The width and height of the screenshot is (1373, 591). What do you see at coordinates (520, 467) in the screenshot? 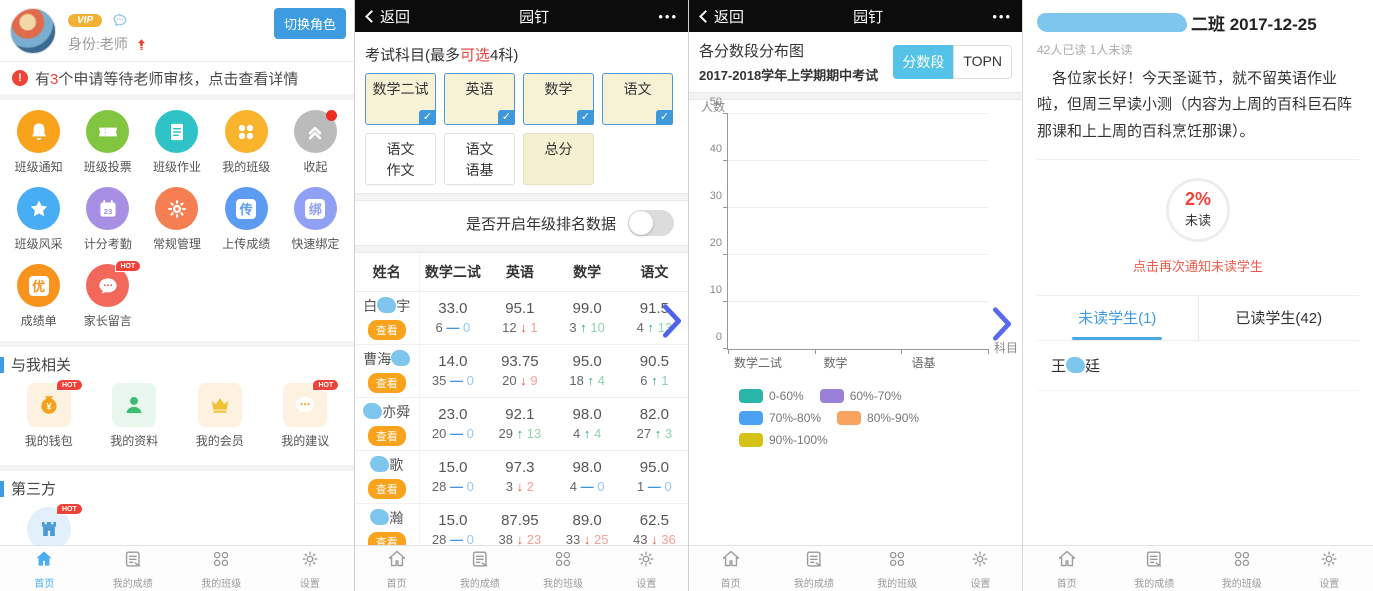
I see `score-value: 97.3` at bounding box center [520, 467].